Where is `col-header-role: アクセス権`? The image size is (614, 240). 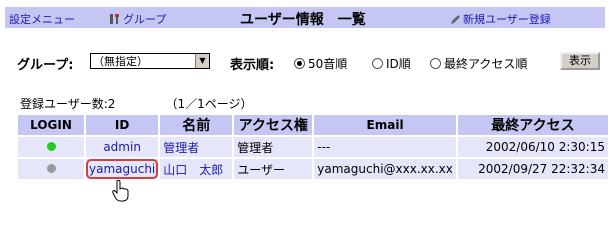
col-header-role: アクセス権 is located at coordinates (273, 125).